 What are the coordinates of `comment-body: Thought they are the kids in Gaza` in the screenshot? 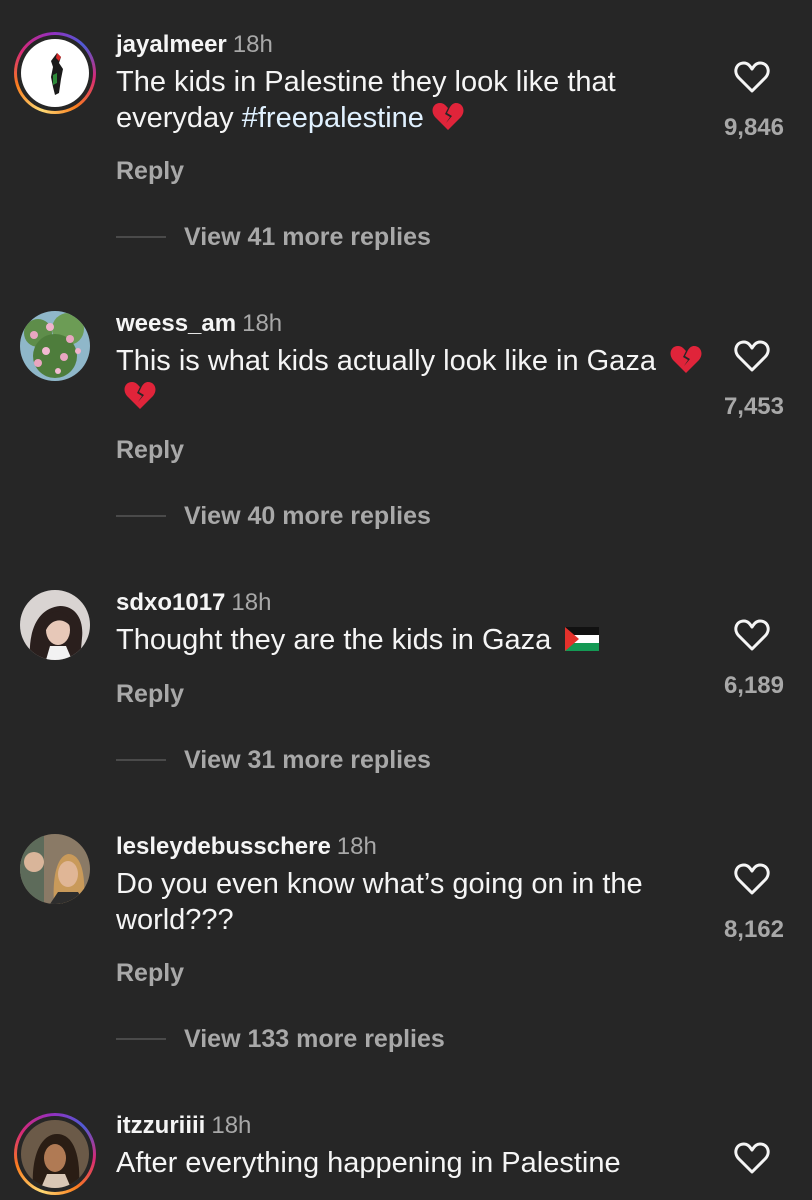 It's located at (334, 640).